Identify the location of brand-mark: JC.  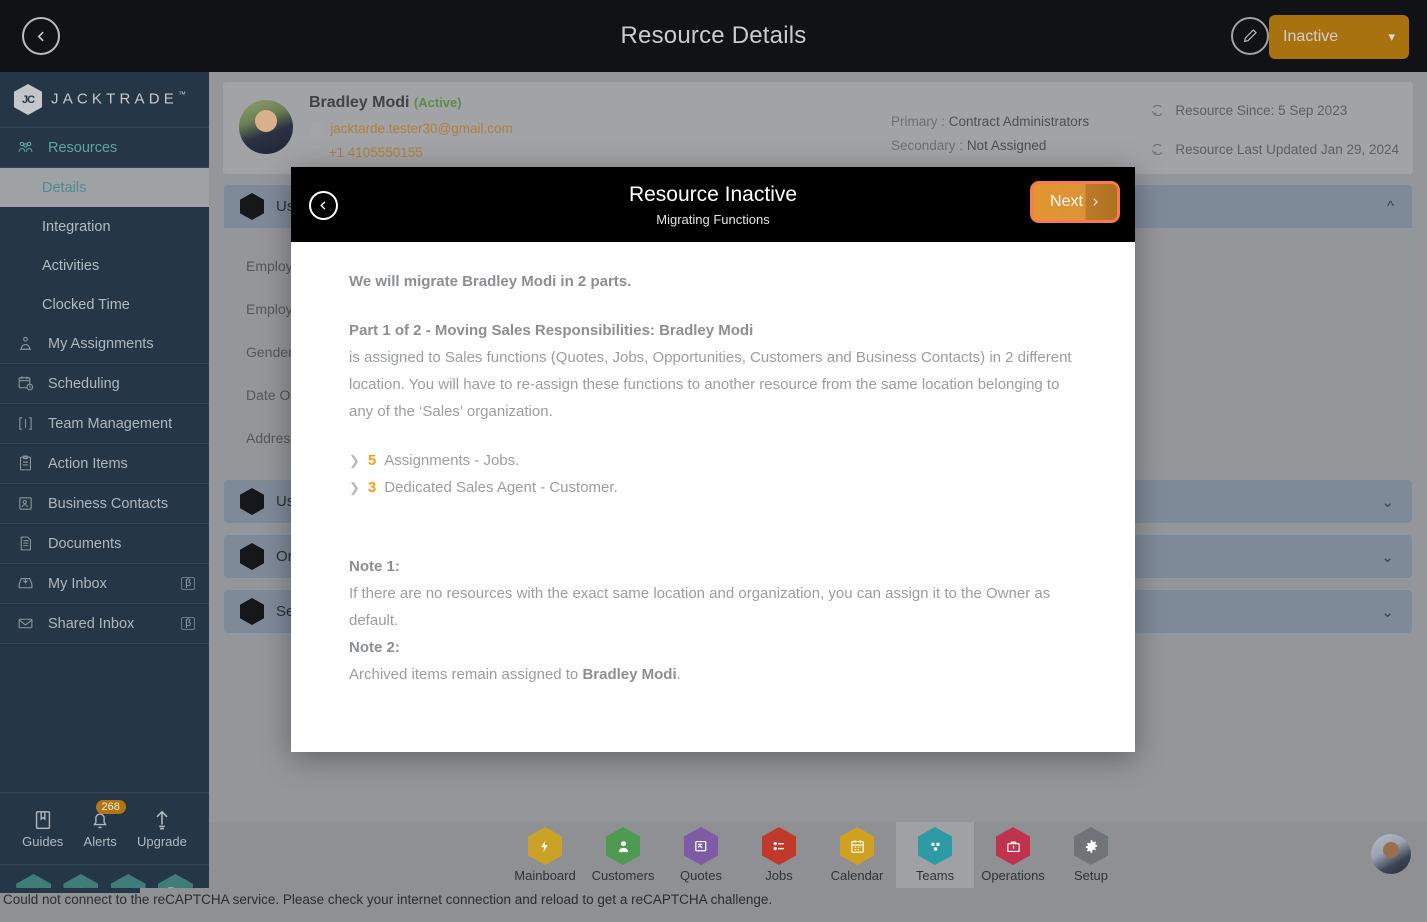
(28, 99).